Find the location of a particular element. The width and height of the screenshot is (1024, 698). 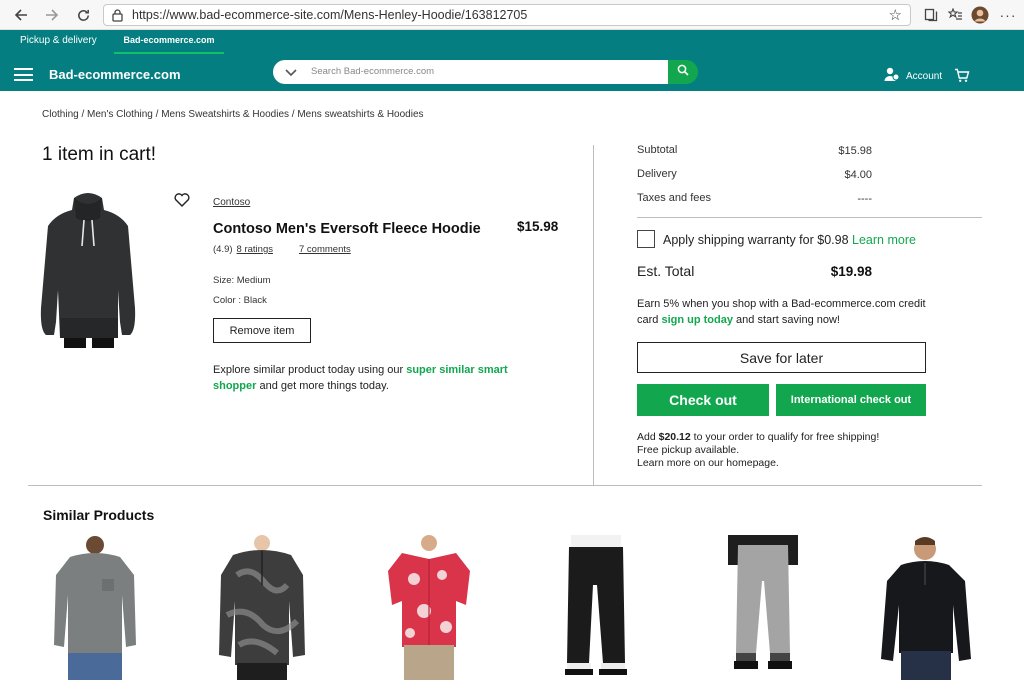

profile-avatar is located at coordinates (980, 15).